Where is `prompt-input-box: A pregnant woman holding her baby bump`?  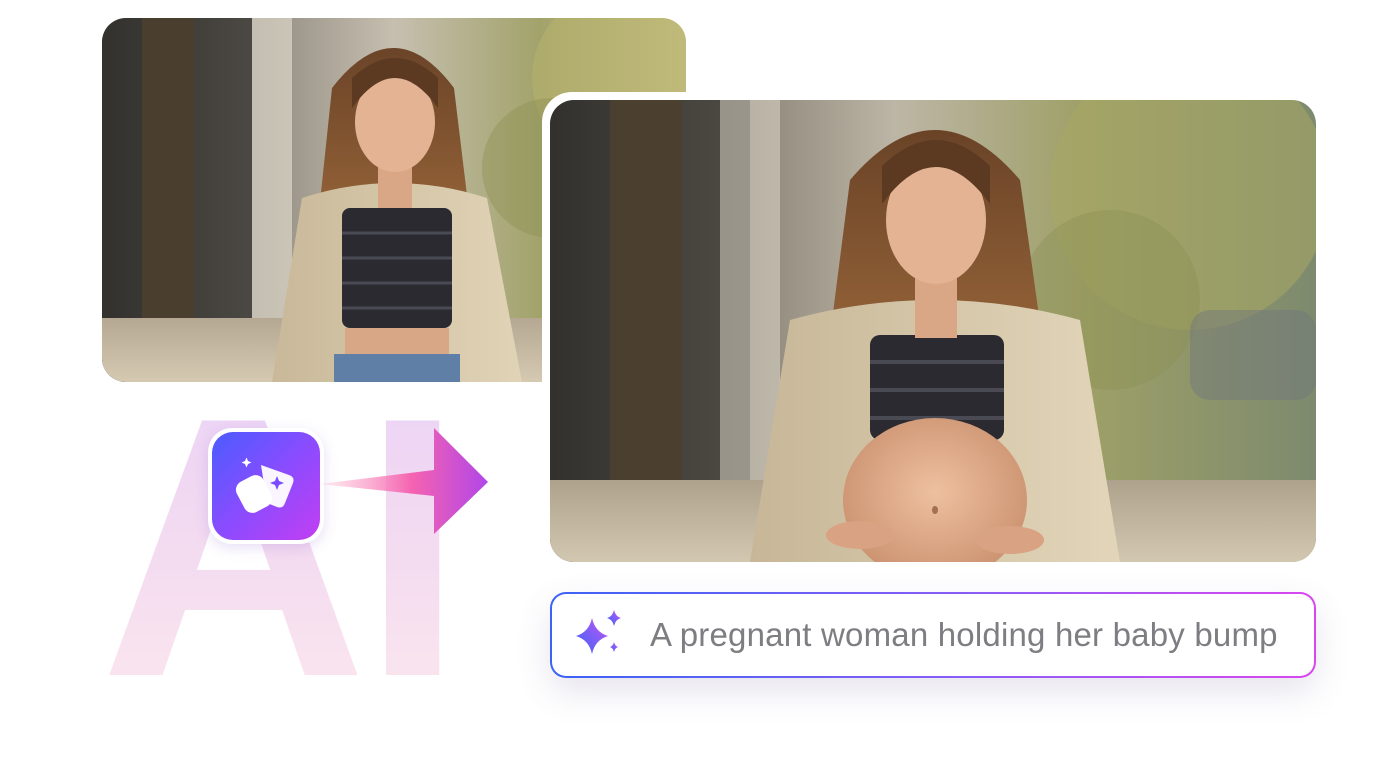
prompt-input-box: A pregnant woman holding her baby bump is located at coordinates (933, 635).